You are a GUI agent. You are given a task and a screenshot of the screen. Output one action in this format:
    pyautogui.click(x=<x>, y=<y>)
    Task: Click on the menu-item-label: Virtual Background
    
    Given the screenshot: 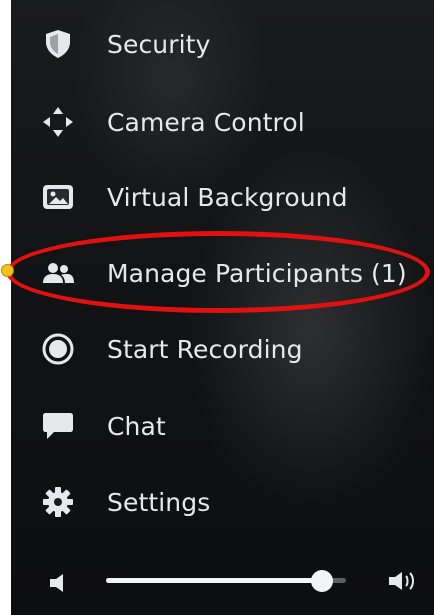 What is the action you would take?
    pyautogui.click(x=227, y=197)
    